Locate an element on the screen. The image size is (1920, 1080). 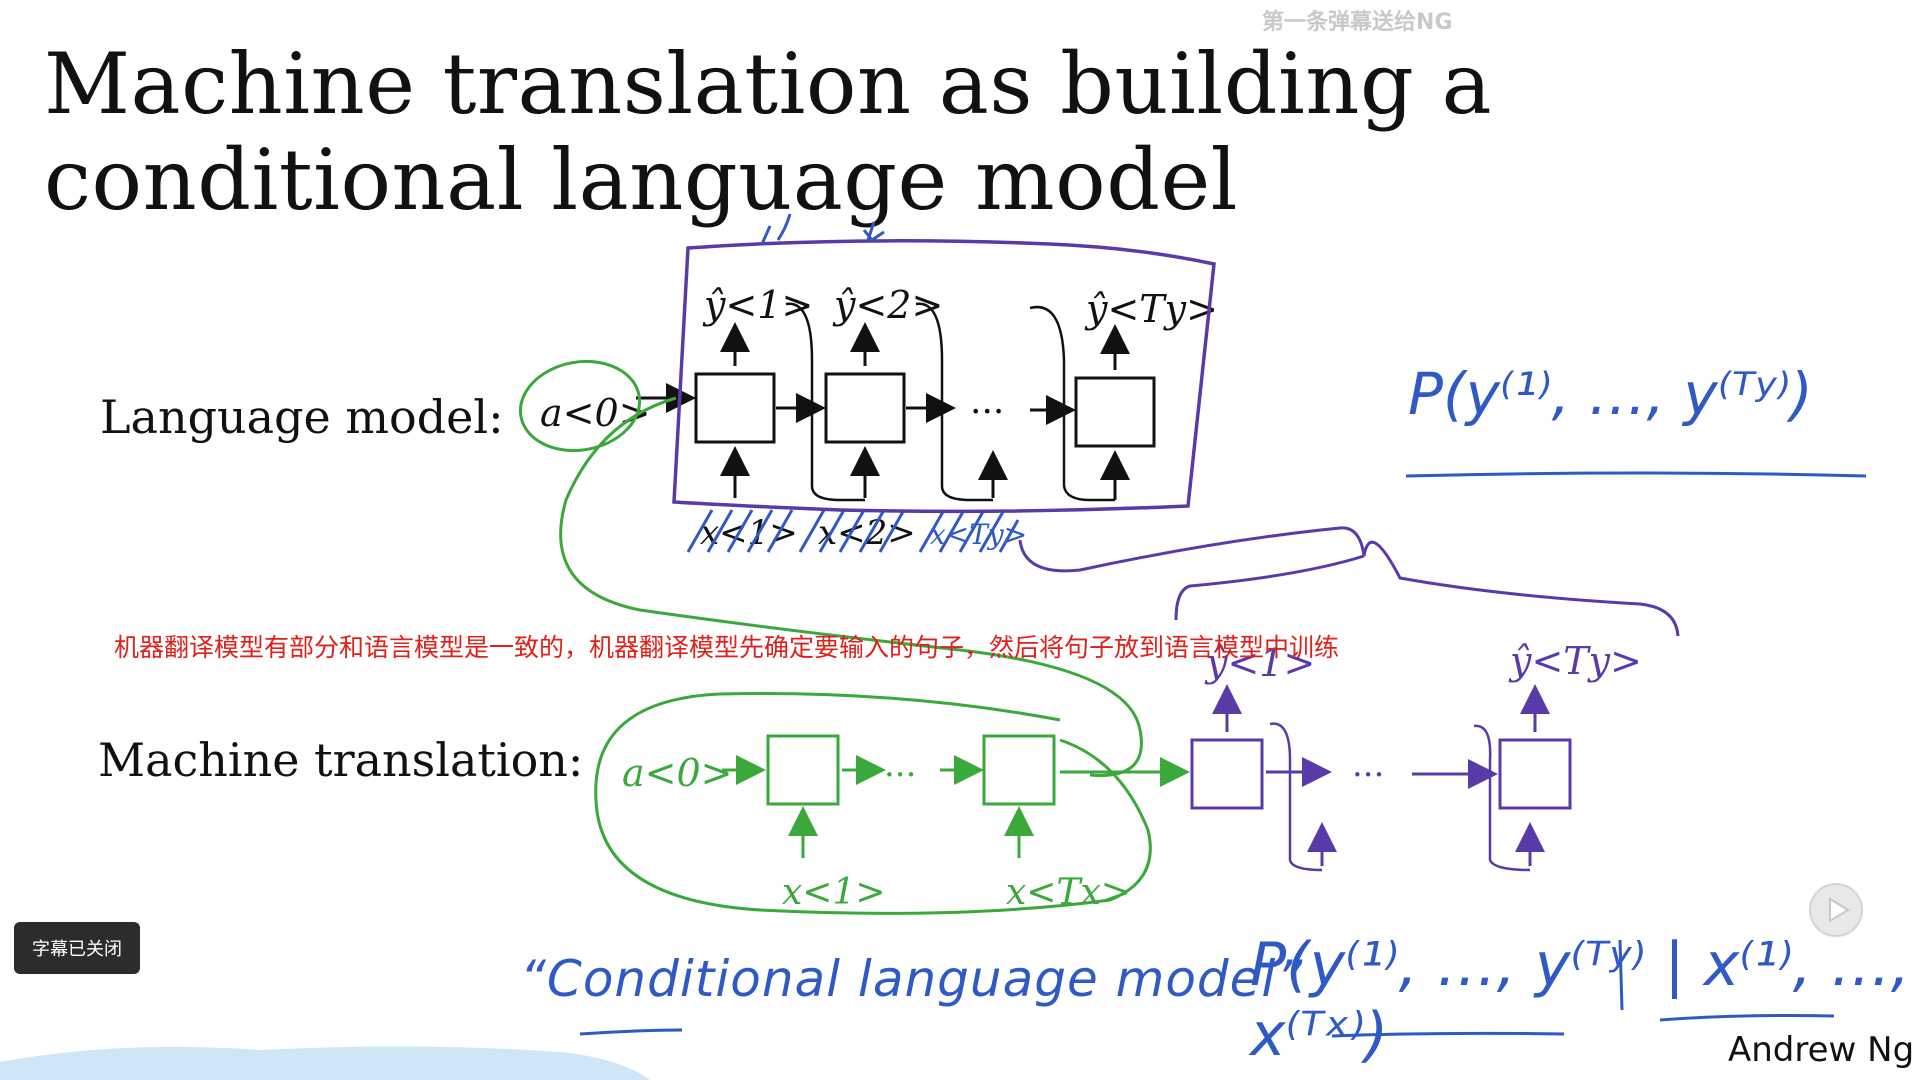
mt-output-ty: ŷ<Ty> is located at coordinates (1575, 661).